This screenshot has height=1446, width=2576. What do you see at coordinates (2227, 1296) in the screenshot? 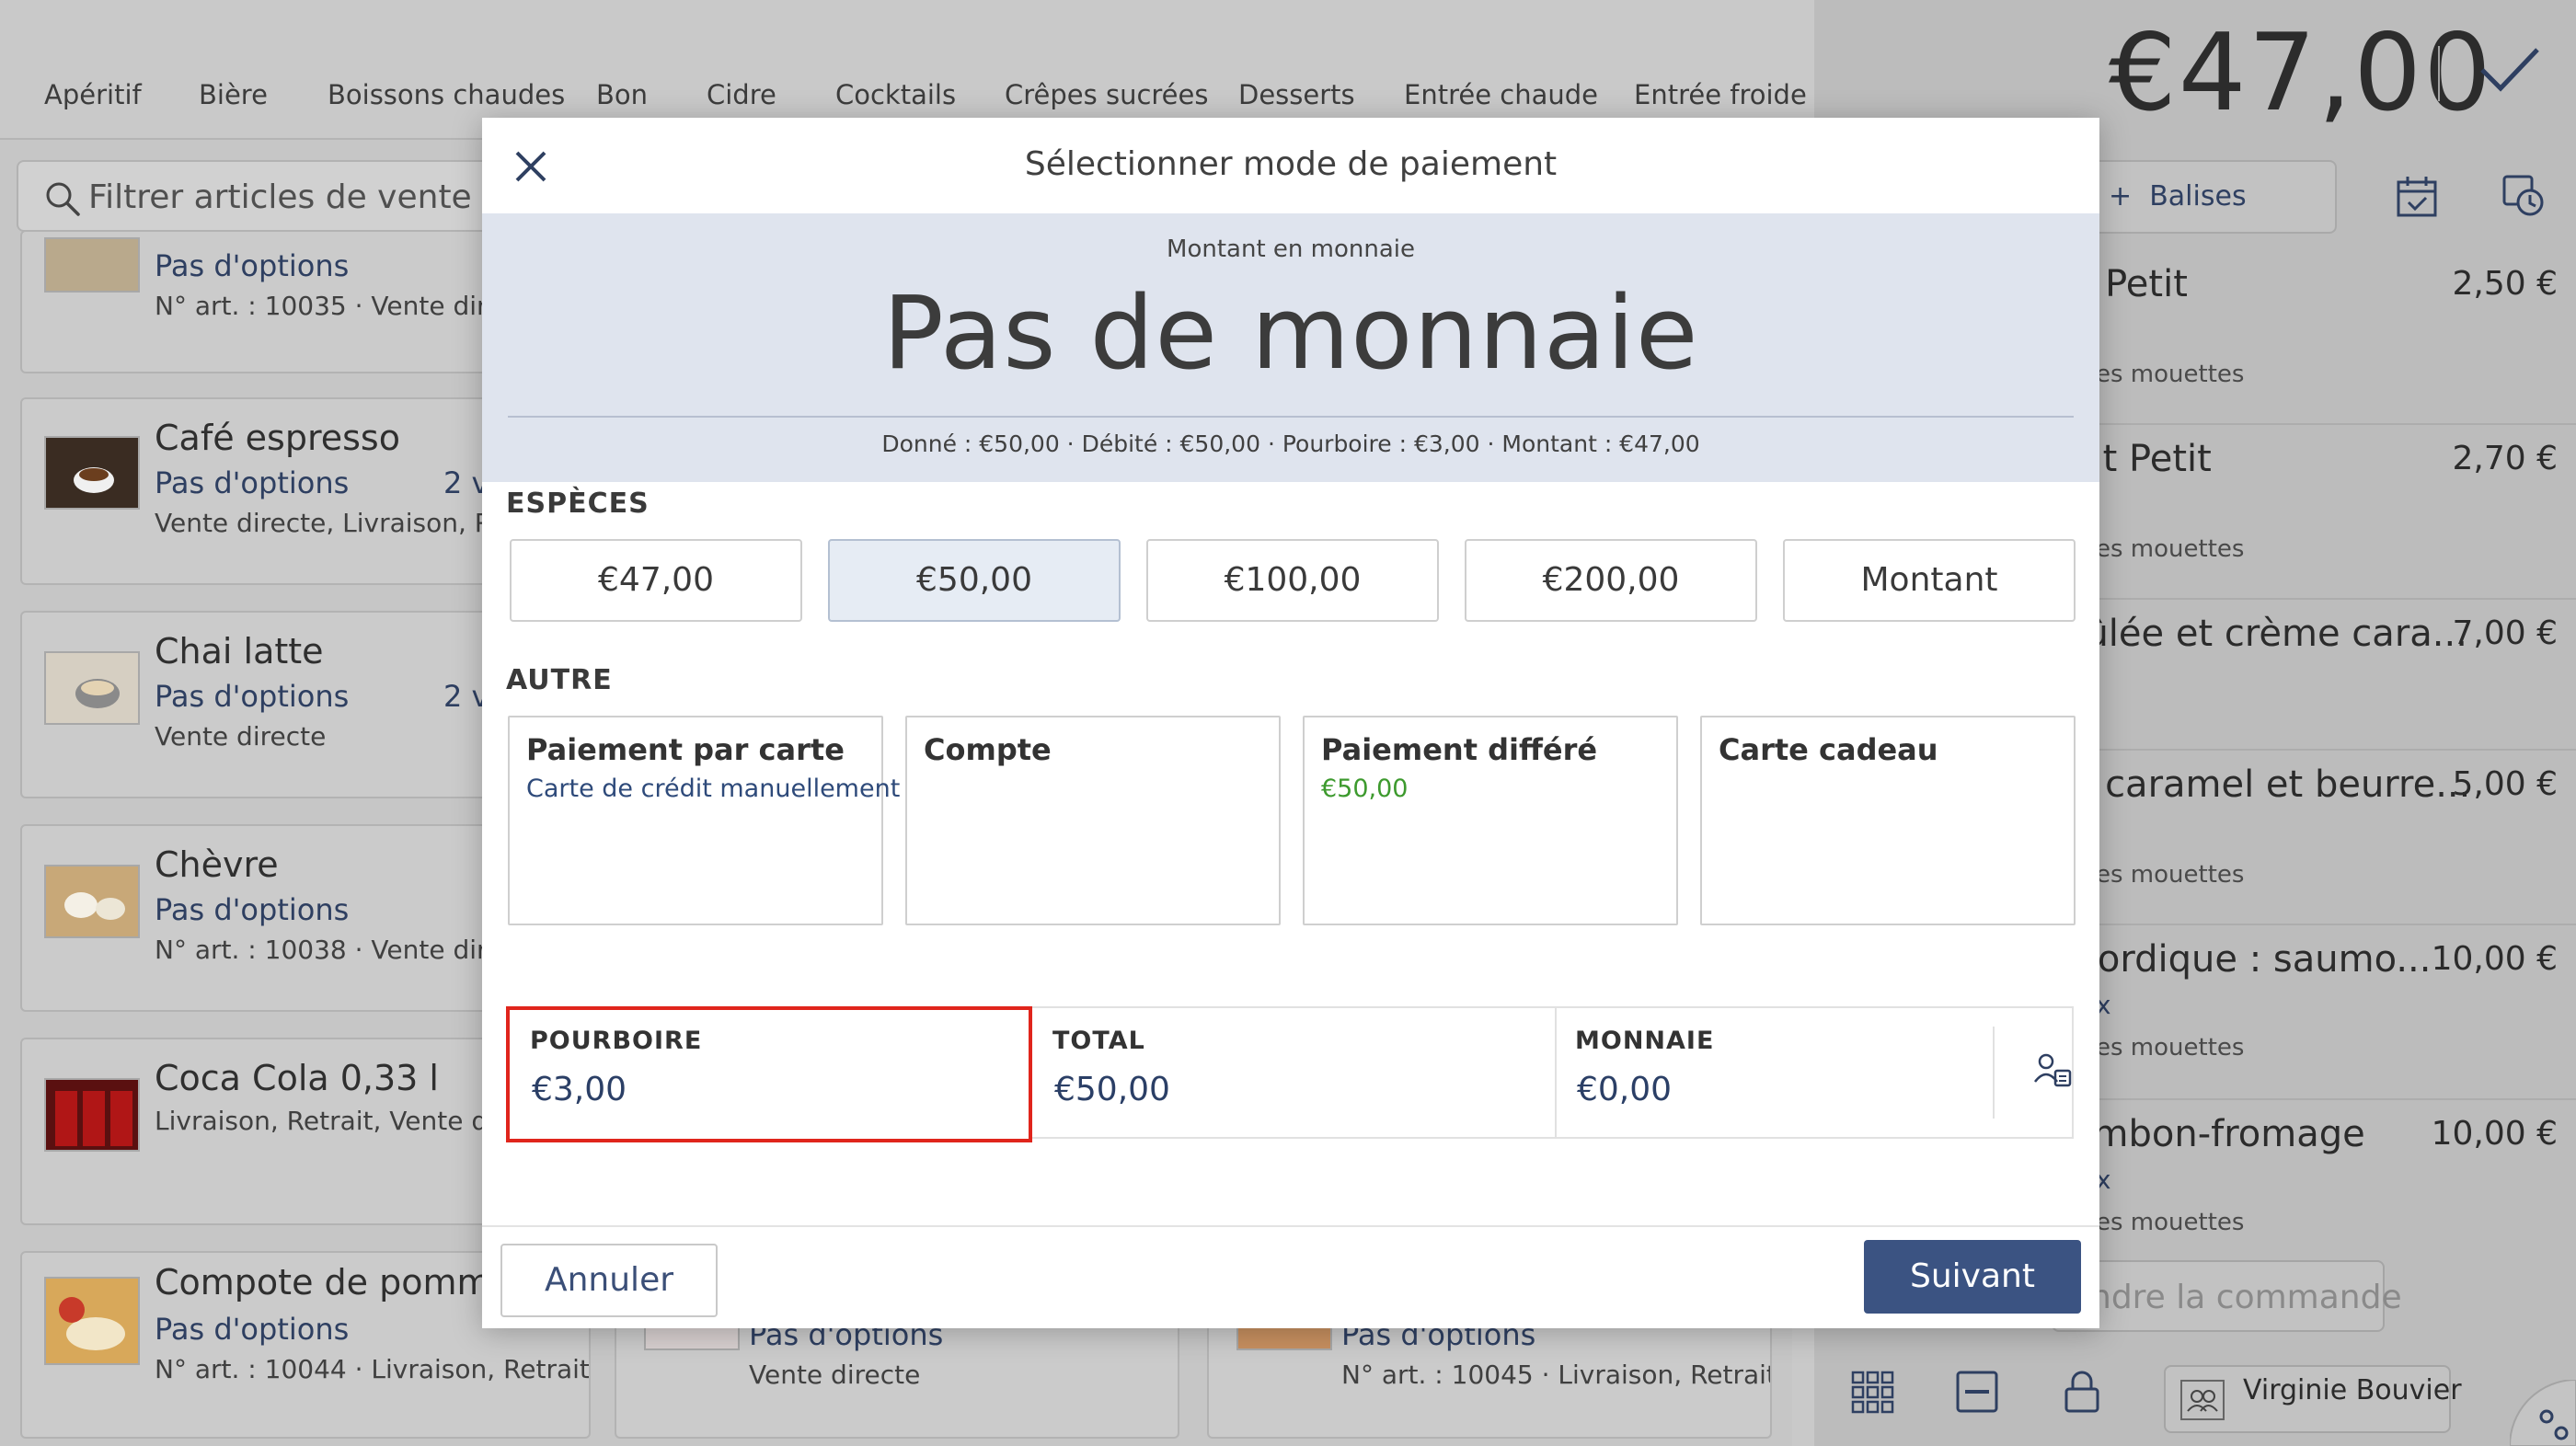
I see `send-order-button: ndre la commande` at bounding box center [2227, 1296].